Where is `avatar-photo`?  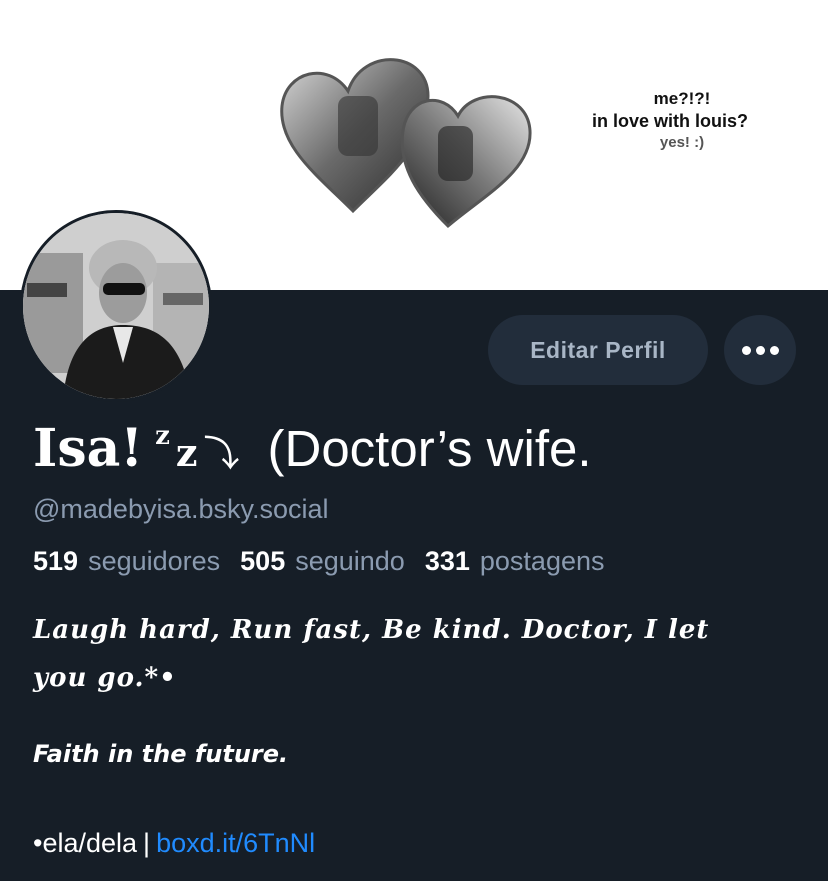 avatar-photo is located at coordinates (116, 306).